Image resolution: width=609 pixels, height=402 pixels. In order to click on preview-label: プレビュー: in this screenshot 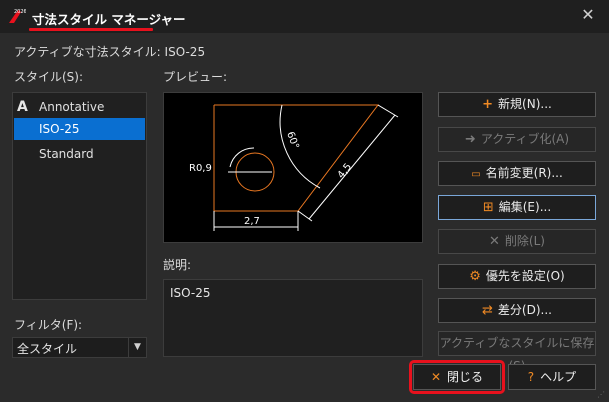, I will do `click(195, 77)`.